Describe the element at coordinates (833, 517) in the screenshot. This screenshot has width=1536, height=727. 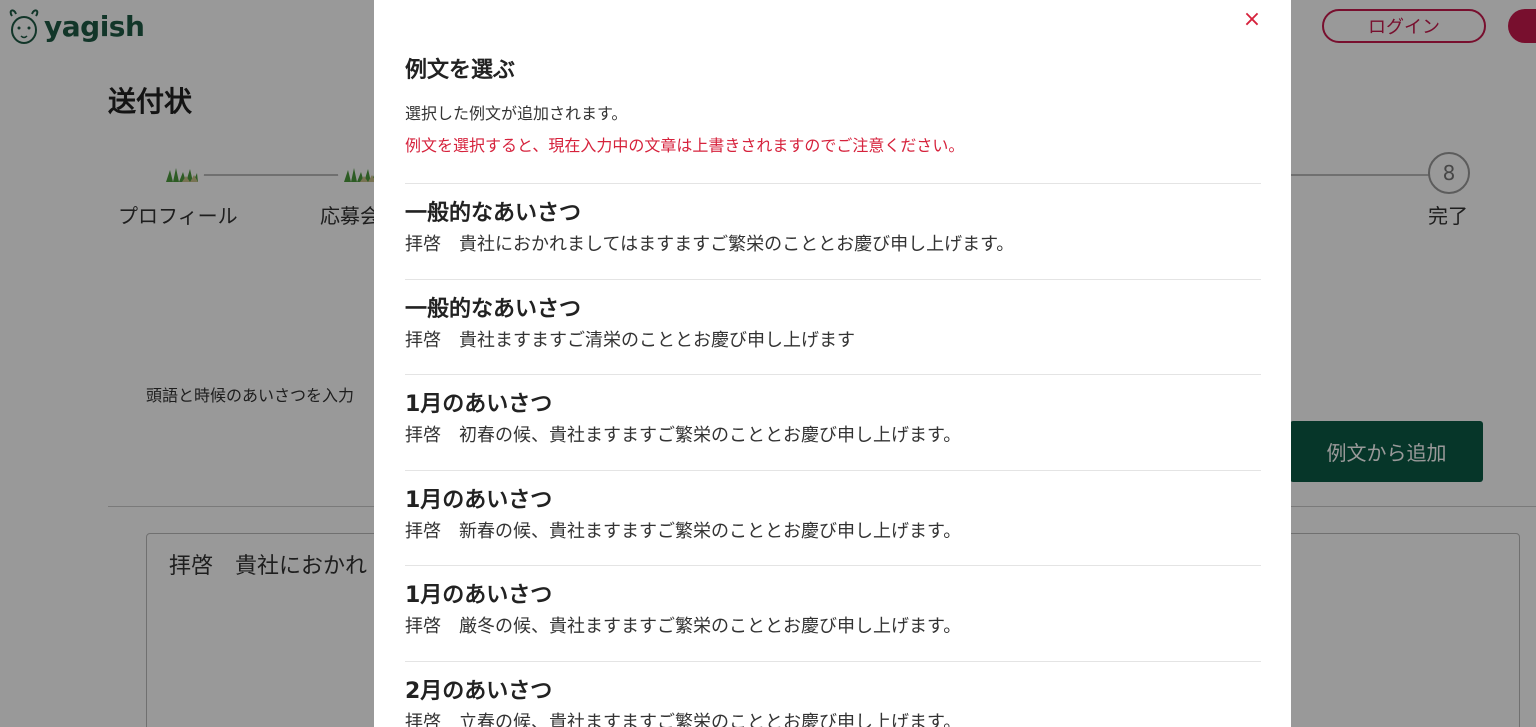
I see `sample-item: 1月のあいさつ 拝啓 新春の候、貴社ますますご繁栄のこととお慶び申し上げます。` at that location.